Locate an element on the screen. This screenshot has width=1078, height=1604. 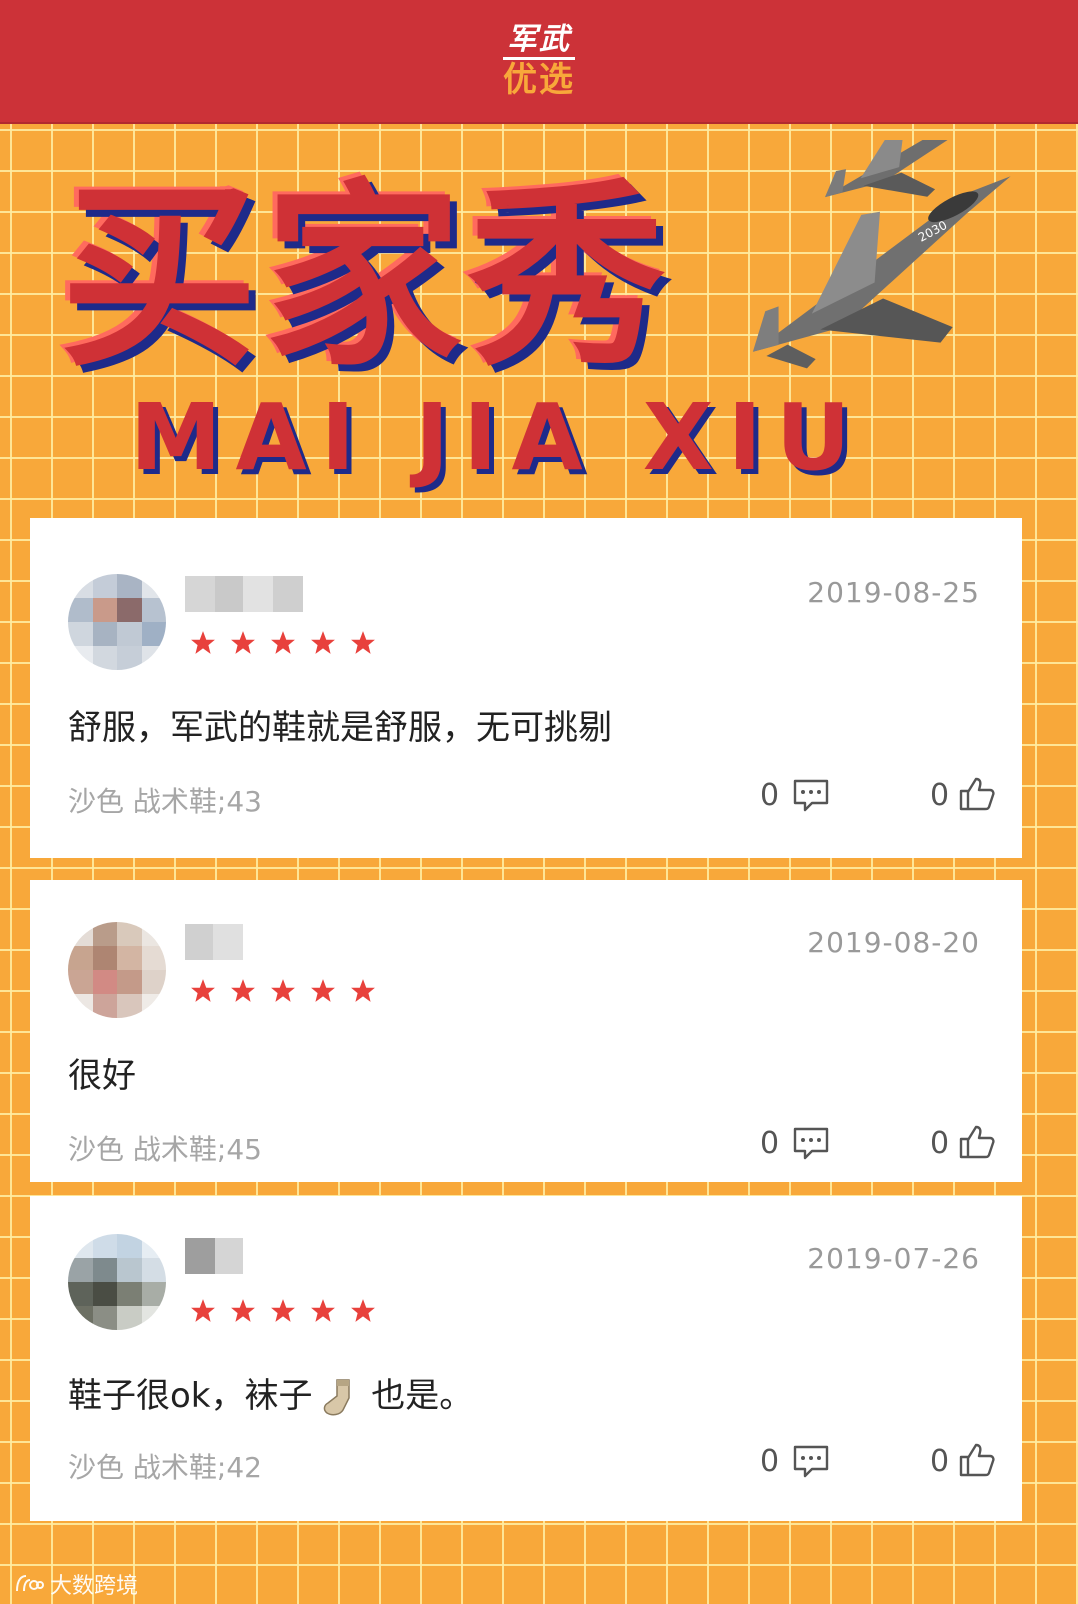
brand-logo-top: 军武 is located at coordinates (539, 41).